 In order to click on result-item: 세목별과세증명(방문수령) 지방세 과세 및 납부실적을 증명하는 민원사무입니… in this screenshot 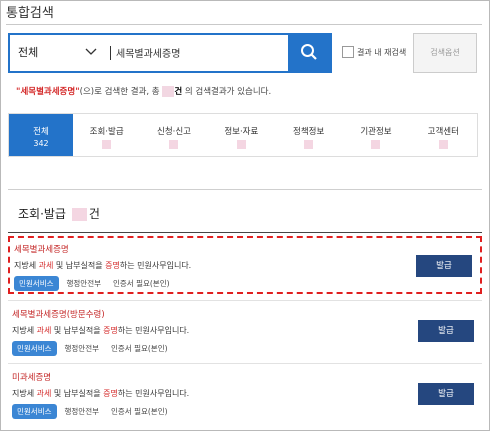, I will do `click(245, 332)`.